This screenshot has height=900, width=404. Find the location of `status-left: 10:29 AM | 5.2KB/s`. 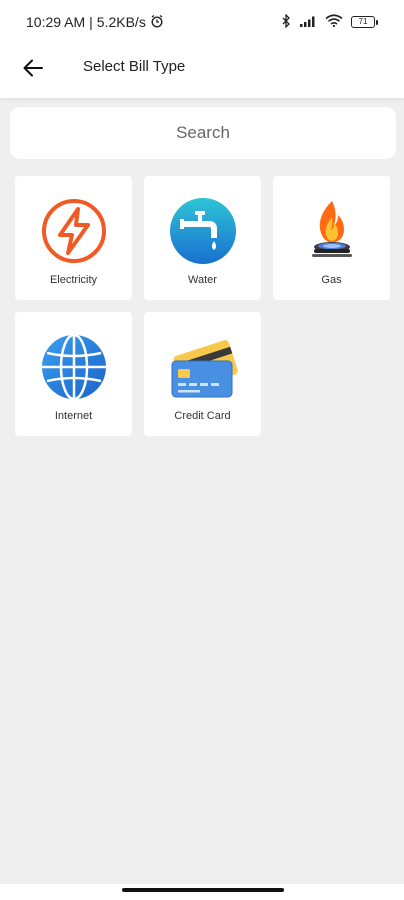

status-left: 10:29 AM | 5.2KB/s is located at coordinates (95, 22).